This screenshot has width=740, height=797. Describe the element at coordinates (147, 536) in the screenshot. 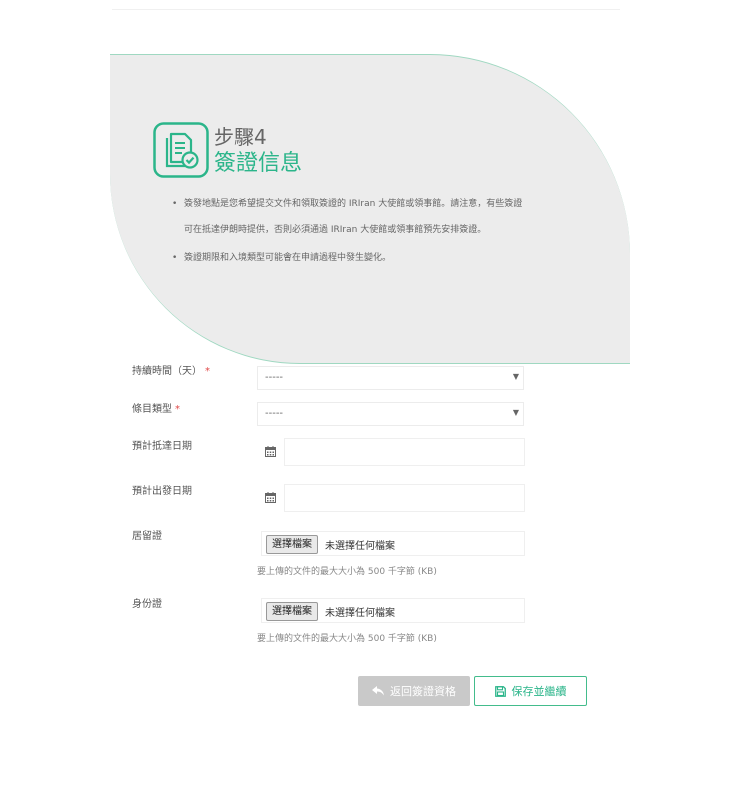

I see `residence-permit-label: 居留證` at that location.